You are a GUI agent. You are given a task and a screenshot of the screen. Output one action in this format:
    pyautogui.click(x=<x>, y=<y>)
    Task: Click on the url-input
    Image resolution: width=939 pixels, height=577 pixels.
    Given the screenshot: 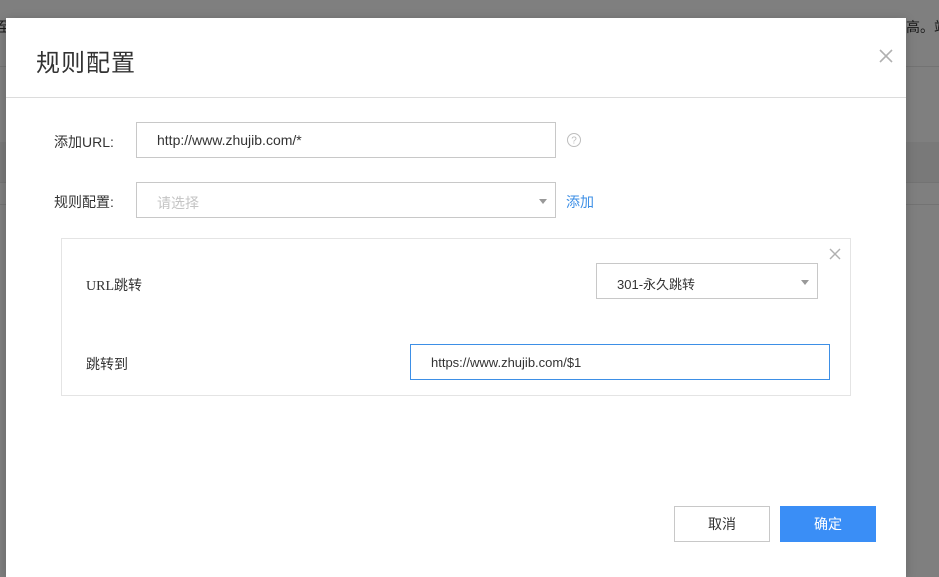 What is the action you would take?
    pyautogui.click(x=346, y=140)
    